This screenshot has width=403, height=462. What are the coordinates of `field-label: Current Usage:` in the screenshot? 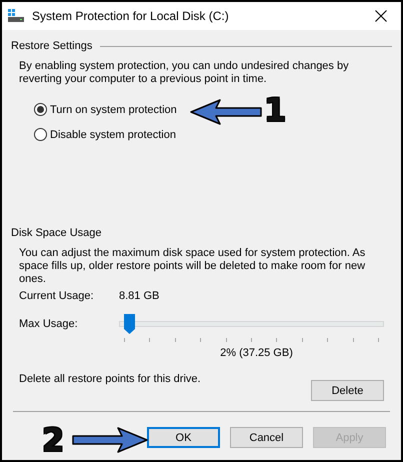 It's located at (57, 296).